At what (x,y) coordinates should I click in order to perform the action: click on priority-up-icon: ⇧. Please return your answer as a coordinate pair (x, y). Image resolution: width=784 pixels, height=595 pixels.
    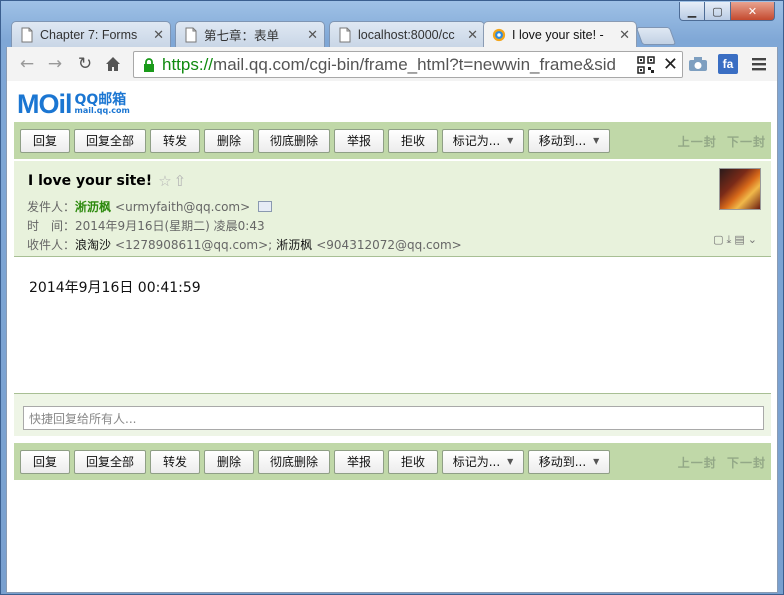
    Looking at the image, I should click on (180, 181).